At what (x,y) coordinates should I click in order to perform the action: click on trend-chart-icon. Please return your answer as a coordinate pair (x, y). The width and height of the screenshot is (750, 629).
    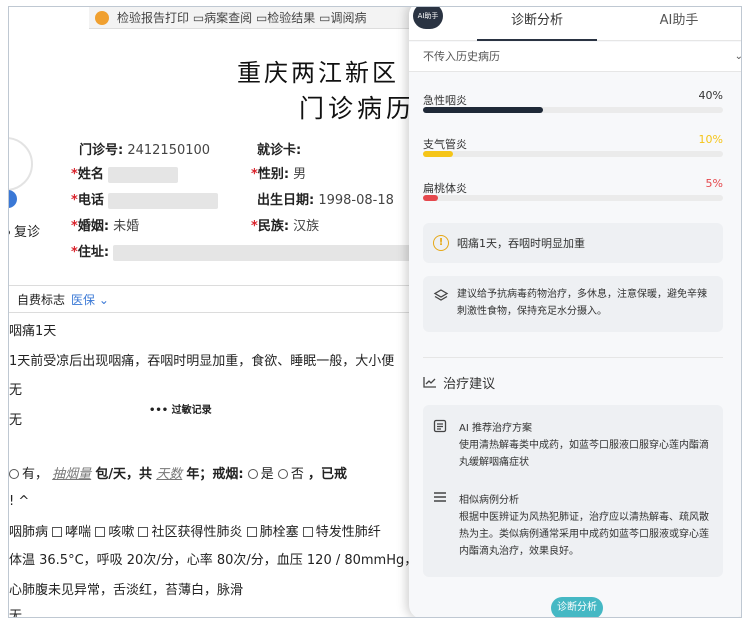
    Looking at the image, I should click on (431, 384).